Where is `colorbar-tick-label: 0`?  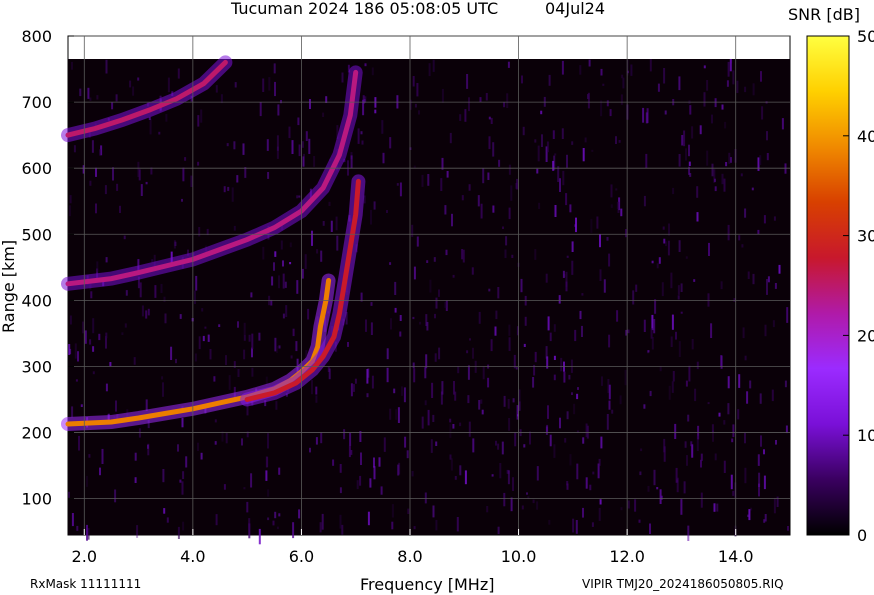 colorbar-tick-label: 0 is located at coordinates (862, 535).